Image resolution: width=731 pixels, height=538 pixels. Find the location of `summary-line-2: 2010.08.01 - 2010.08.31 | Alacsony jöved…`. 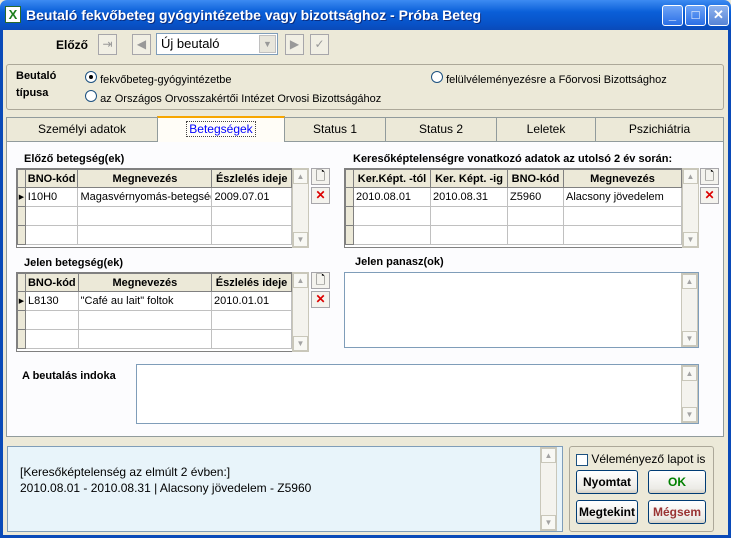

summary-line-2: 2010.08.01 - 2010.08.31 | Alacsony jöved… is located at coordinates (166, 488).